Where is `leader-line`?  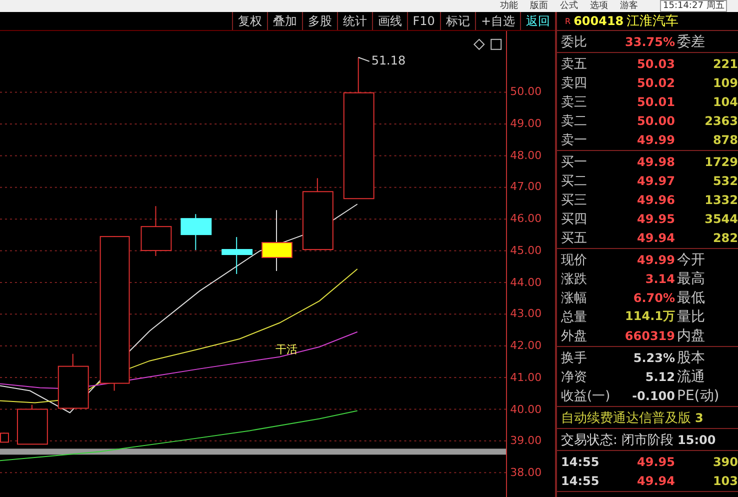 leader-line is located at coordinates (364, 59).